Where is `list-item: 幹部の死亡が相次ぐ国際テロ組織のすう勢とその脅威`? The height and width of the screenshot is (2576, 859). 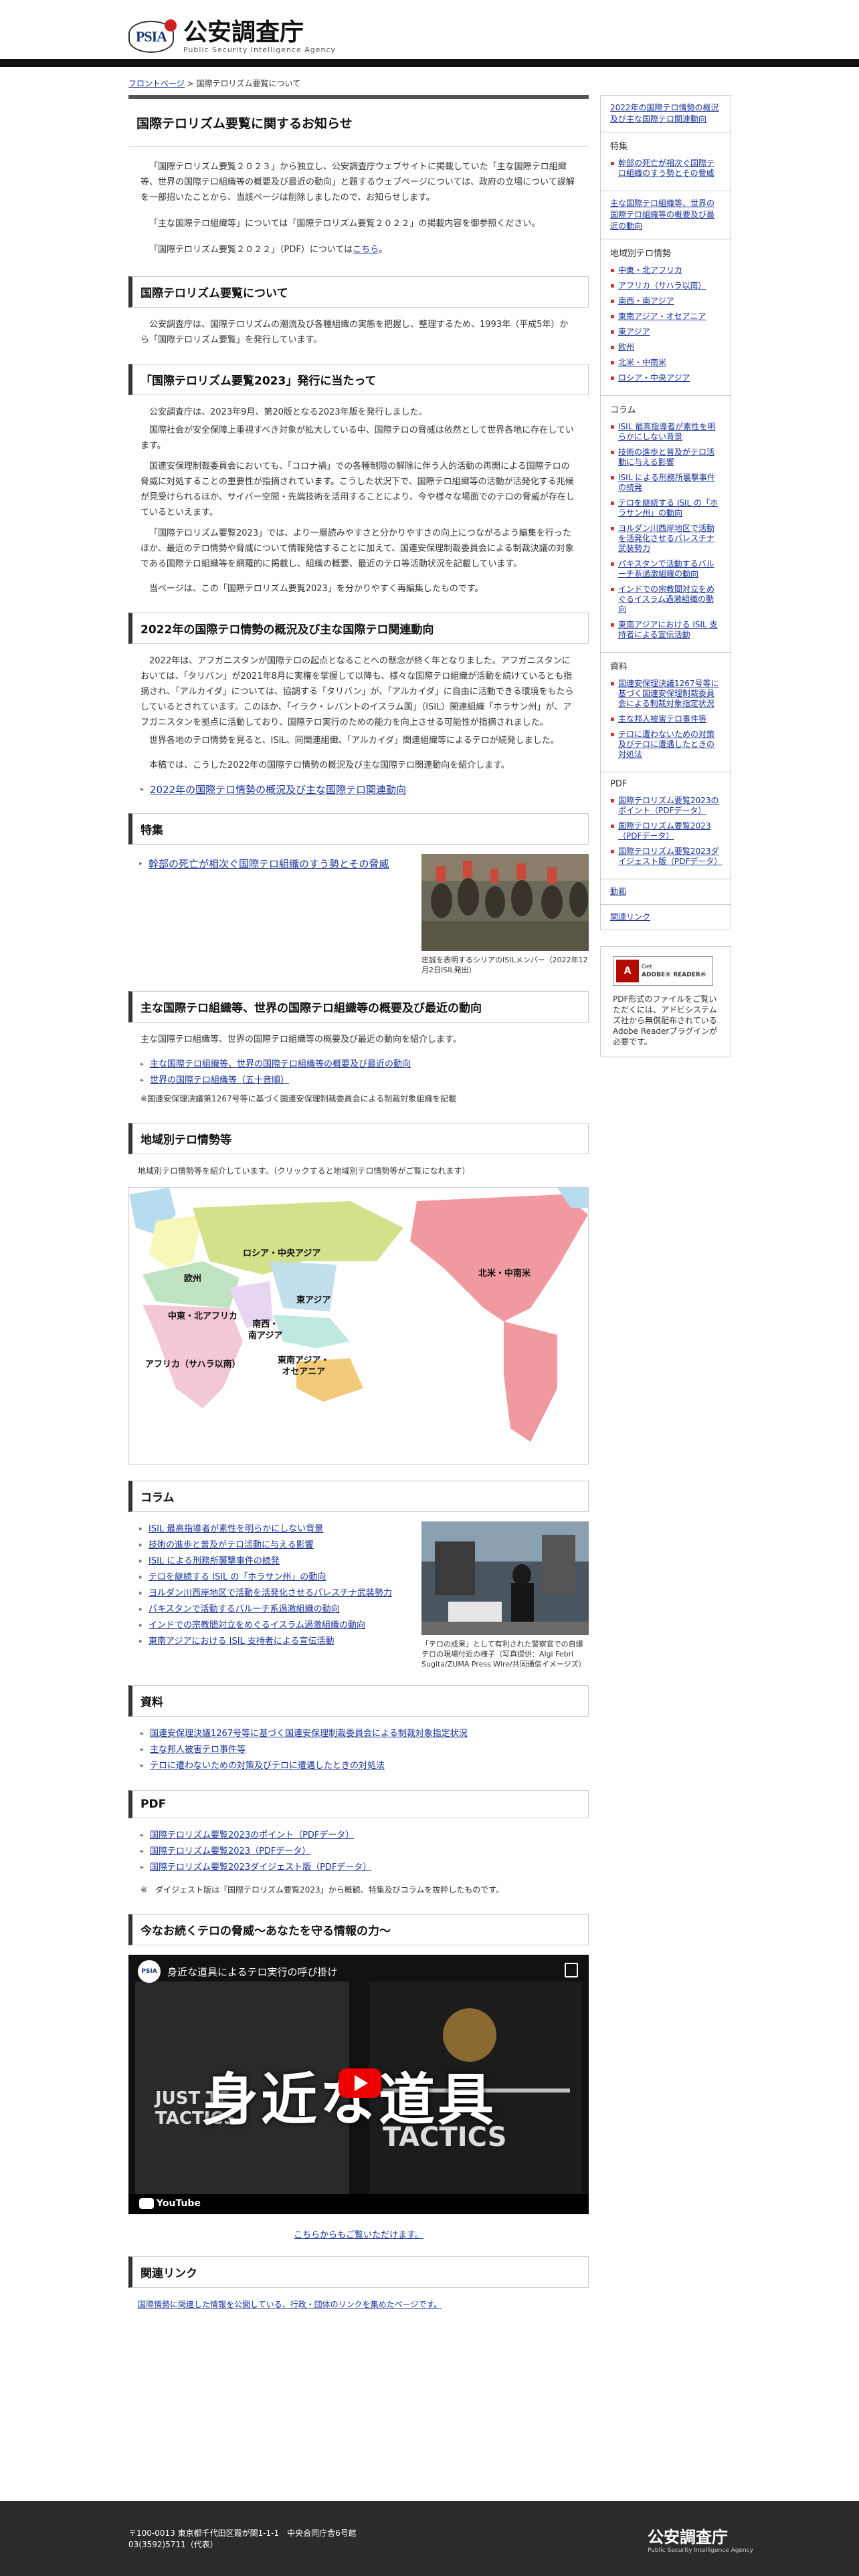 list-item: 幹部の死亡が相次ぐ国際テロ組織のすう勢とその脅威 is located at coordinates (273, 864).